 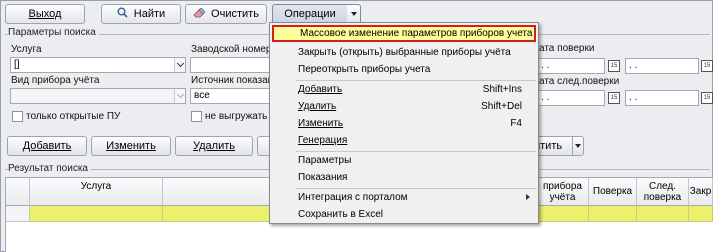 I want to click on menu-item-label: Удалить, so click(x=317, y=106).